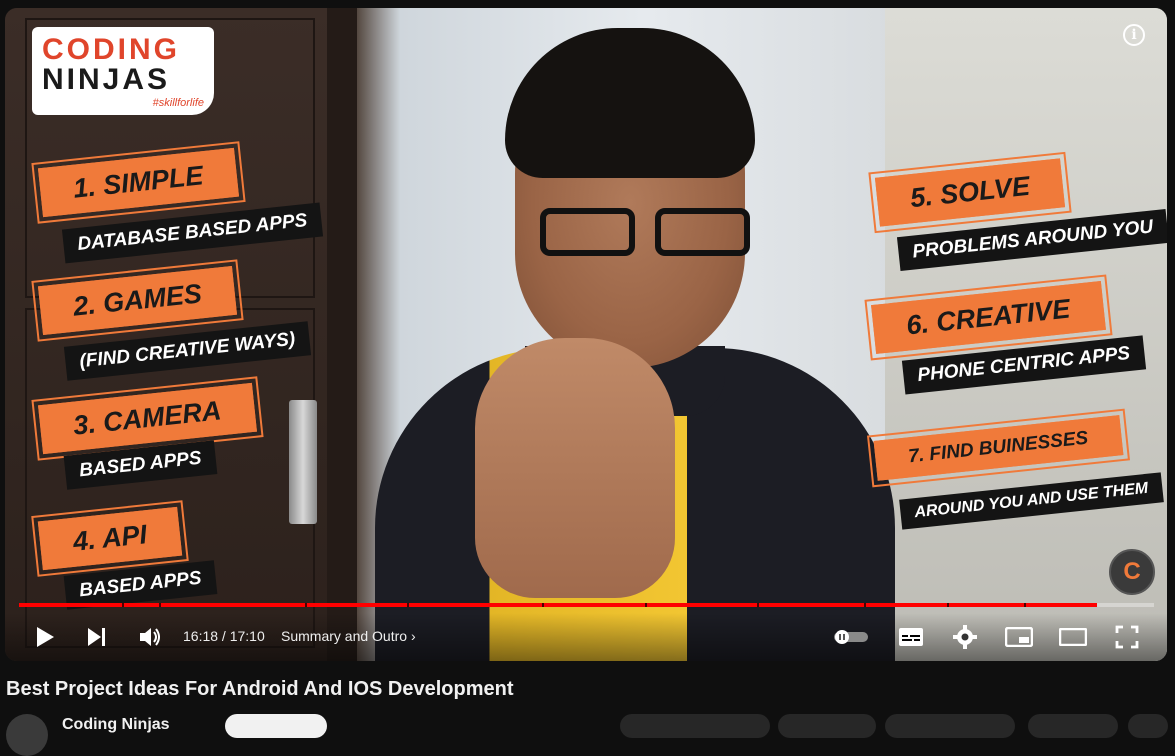 This screenshot has width=1175, height=756. I want to click on share-button, so click(827, 726).